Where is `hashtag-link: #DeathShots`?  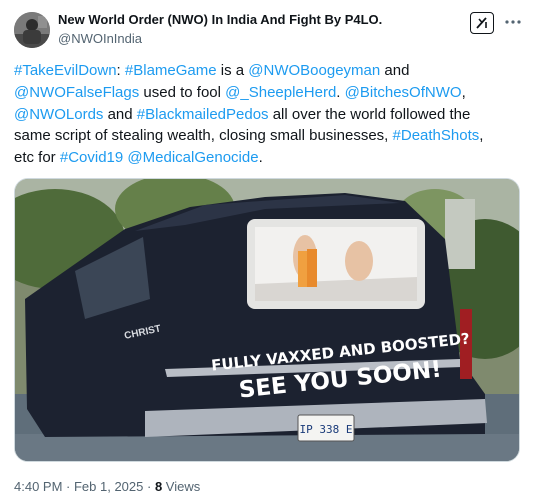
hashtag-link: #DeathShots is located at coordinates (436, 135).